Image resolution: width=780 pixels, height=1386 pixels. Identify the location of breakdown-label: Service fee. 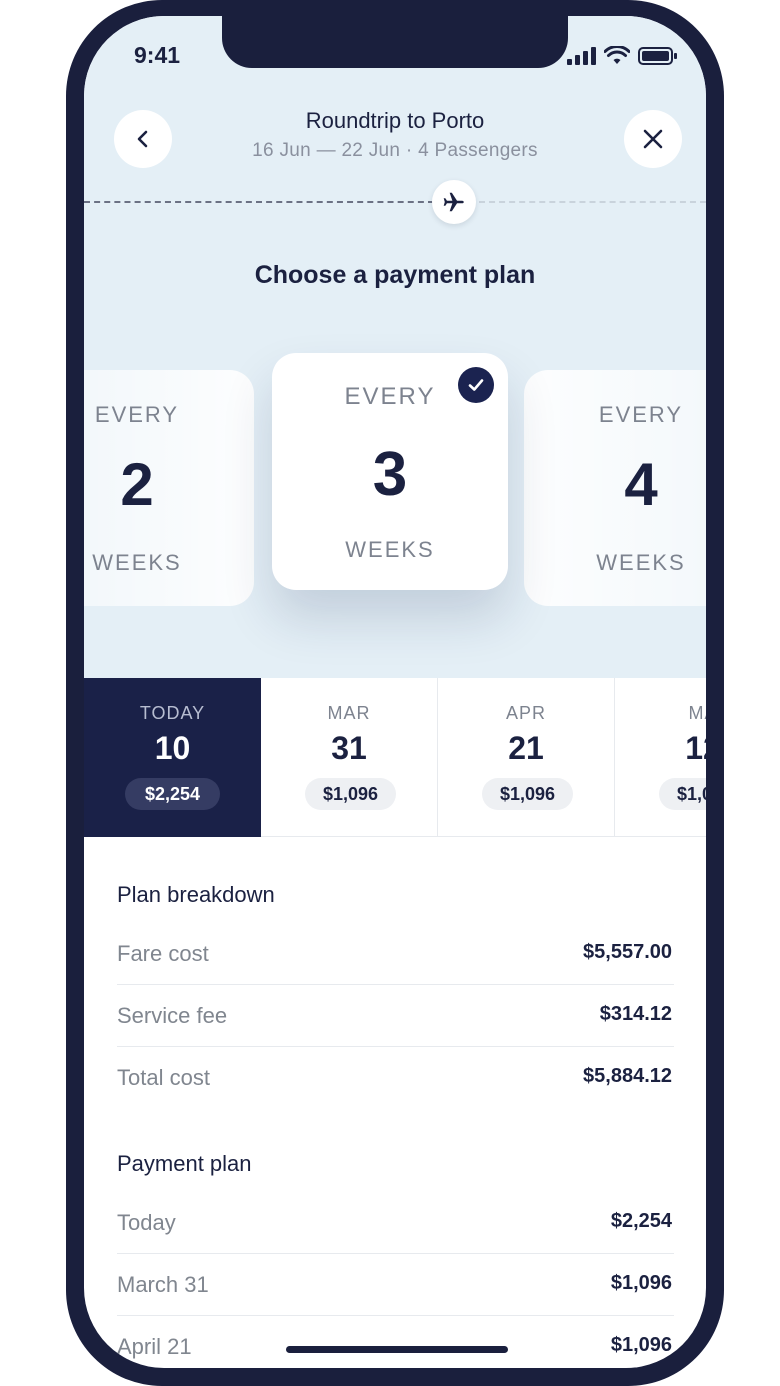
(172, 1015).